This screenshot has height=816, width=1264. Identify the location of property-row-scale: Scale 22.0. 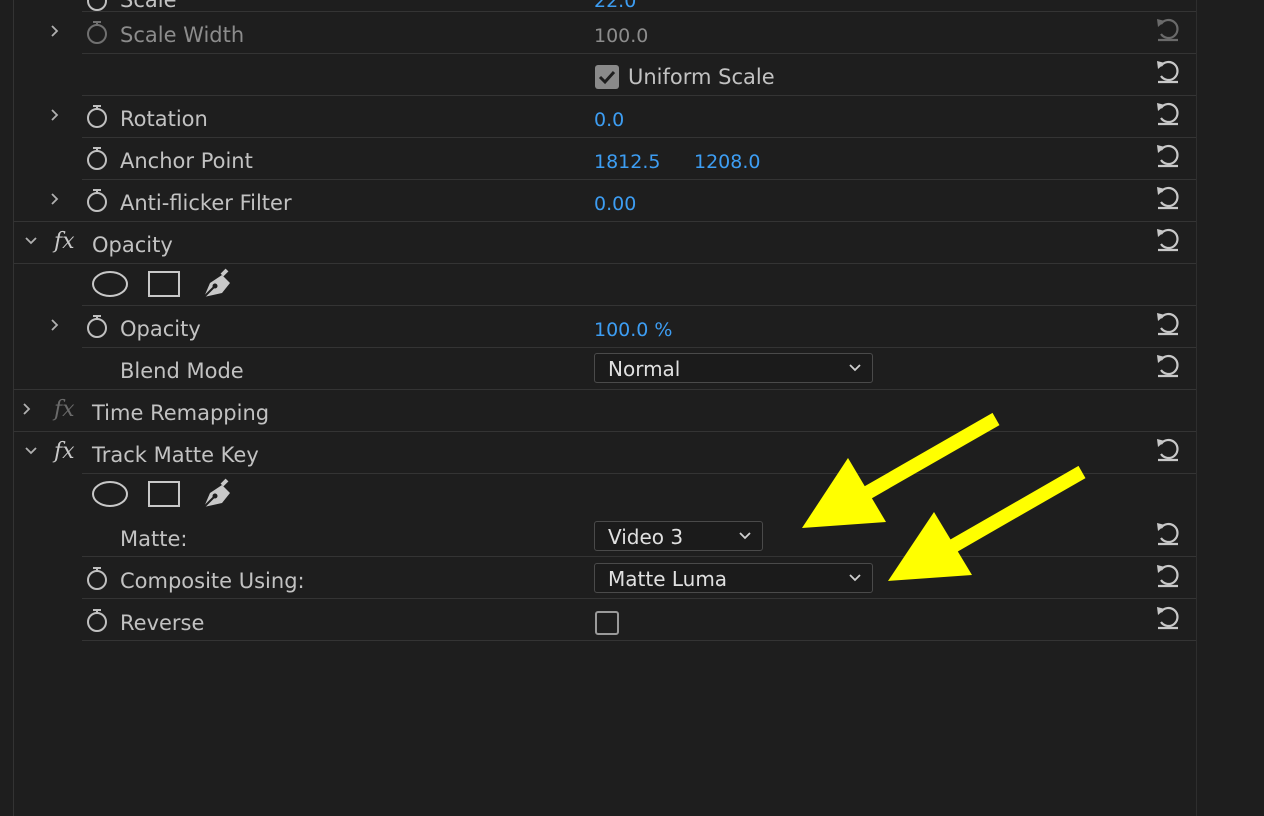
(639, 6).